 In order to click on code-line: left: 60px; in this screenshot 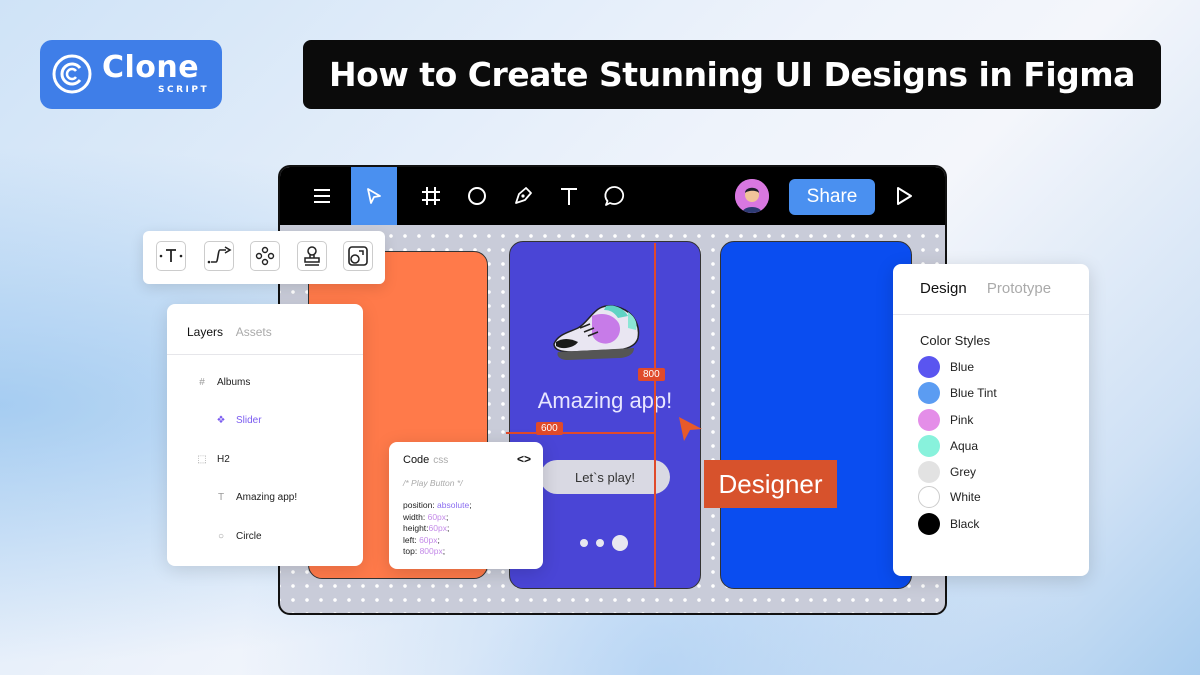, I will do `click(421, 539)`.